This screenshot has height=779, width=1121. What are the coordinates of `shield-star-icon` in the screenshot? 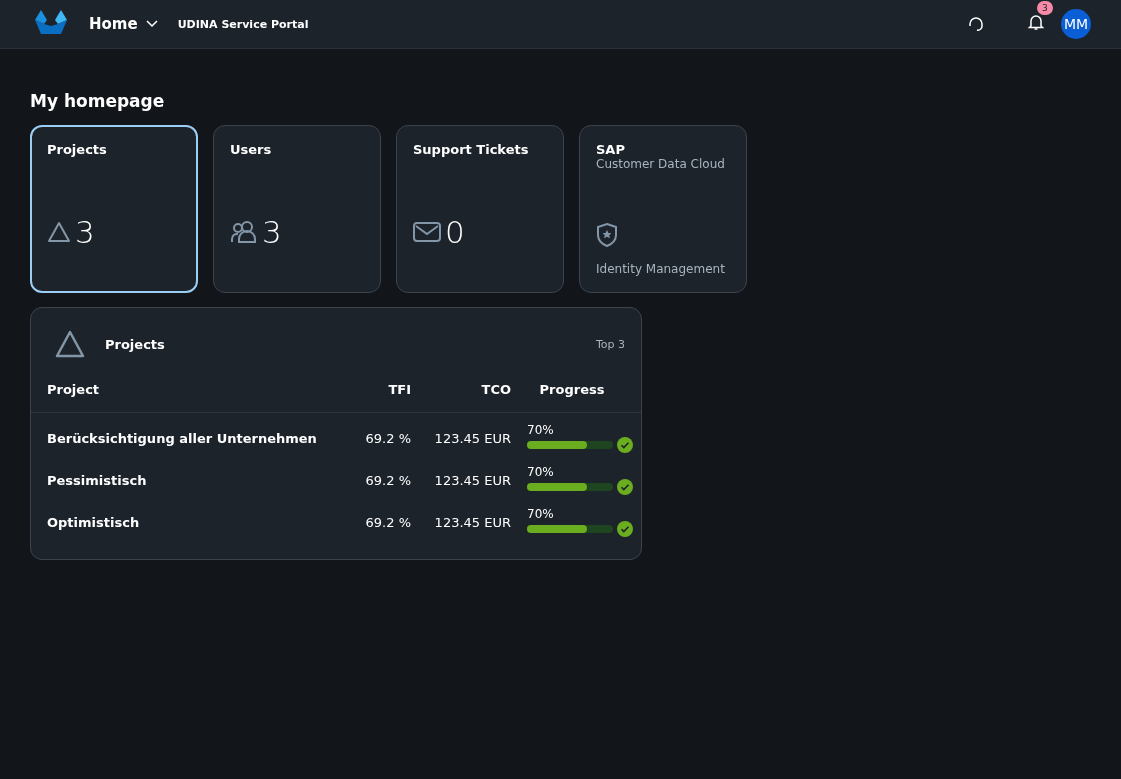 It's located at (607, 235).